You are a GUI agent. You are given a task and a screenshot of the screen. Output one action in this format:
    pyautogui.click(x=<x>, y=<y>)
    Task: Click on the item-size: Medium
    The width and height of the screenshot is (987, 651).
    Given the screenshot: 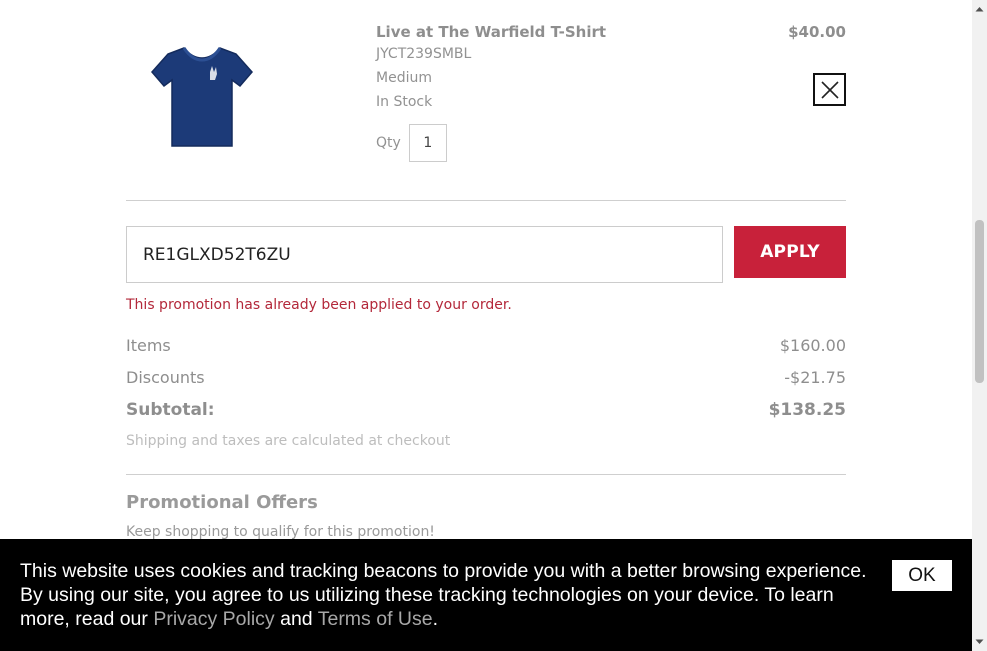 What is the action you would take?
    pyautogui.click(x=404, y=78)
    